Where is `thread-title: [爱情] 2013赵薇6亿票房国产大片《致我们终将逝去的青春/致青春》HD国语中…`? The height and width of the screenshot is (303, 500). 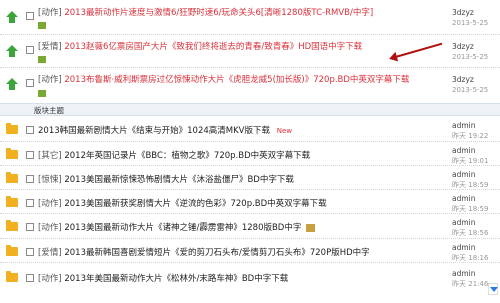
thread-title: [爱情] 2013赵薇6亿票房国产大片《致我们终将逝去的青春/致青春》HD国语中… is located at coordinates (200, 46).